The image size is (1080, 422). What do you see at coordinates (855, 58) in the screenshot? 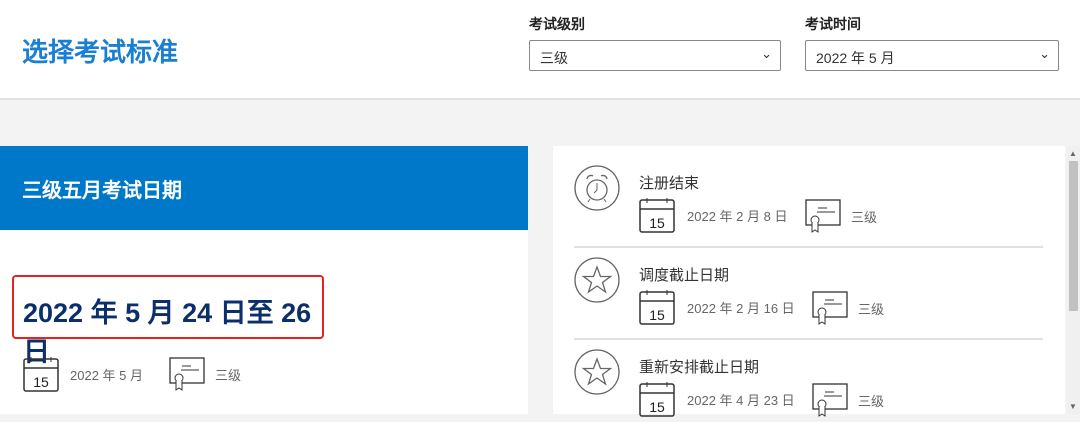
I see `time-value: 2022 年 5 月` at bounding box center [855, 58].